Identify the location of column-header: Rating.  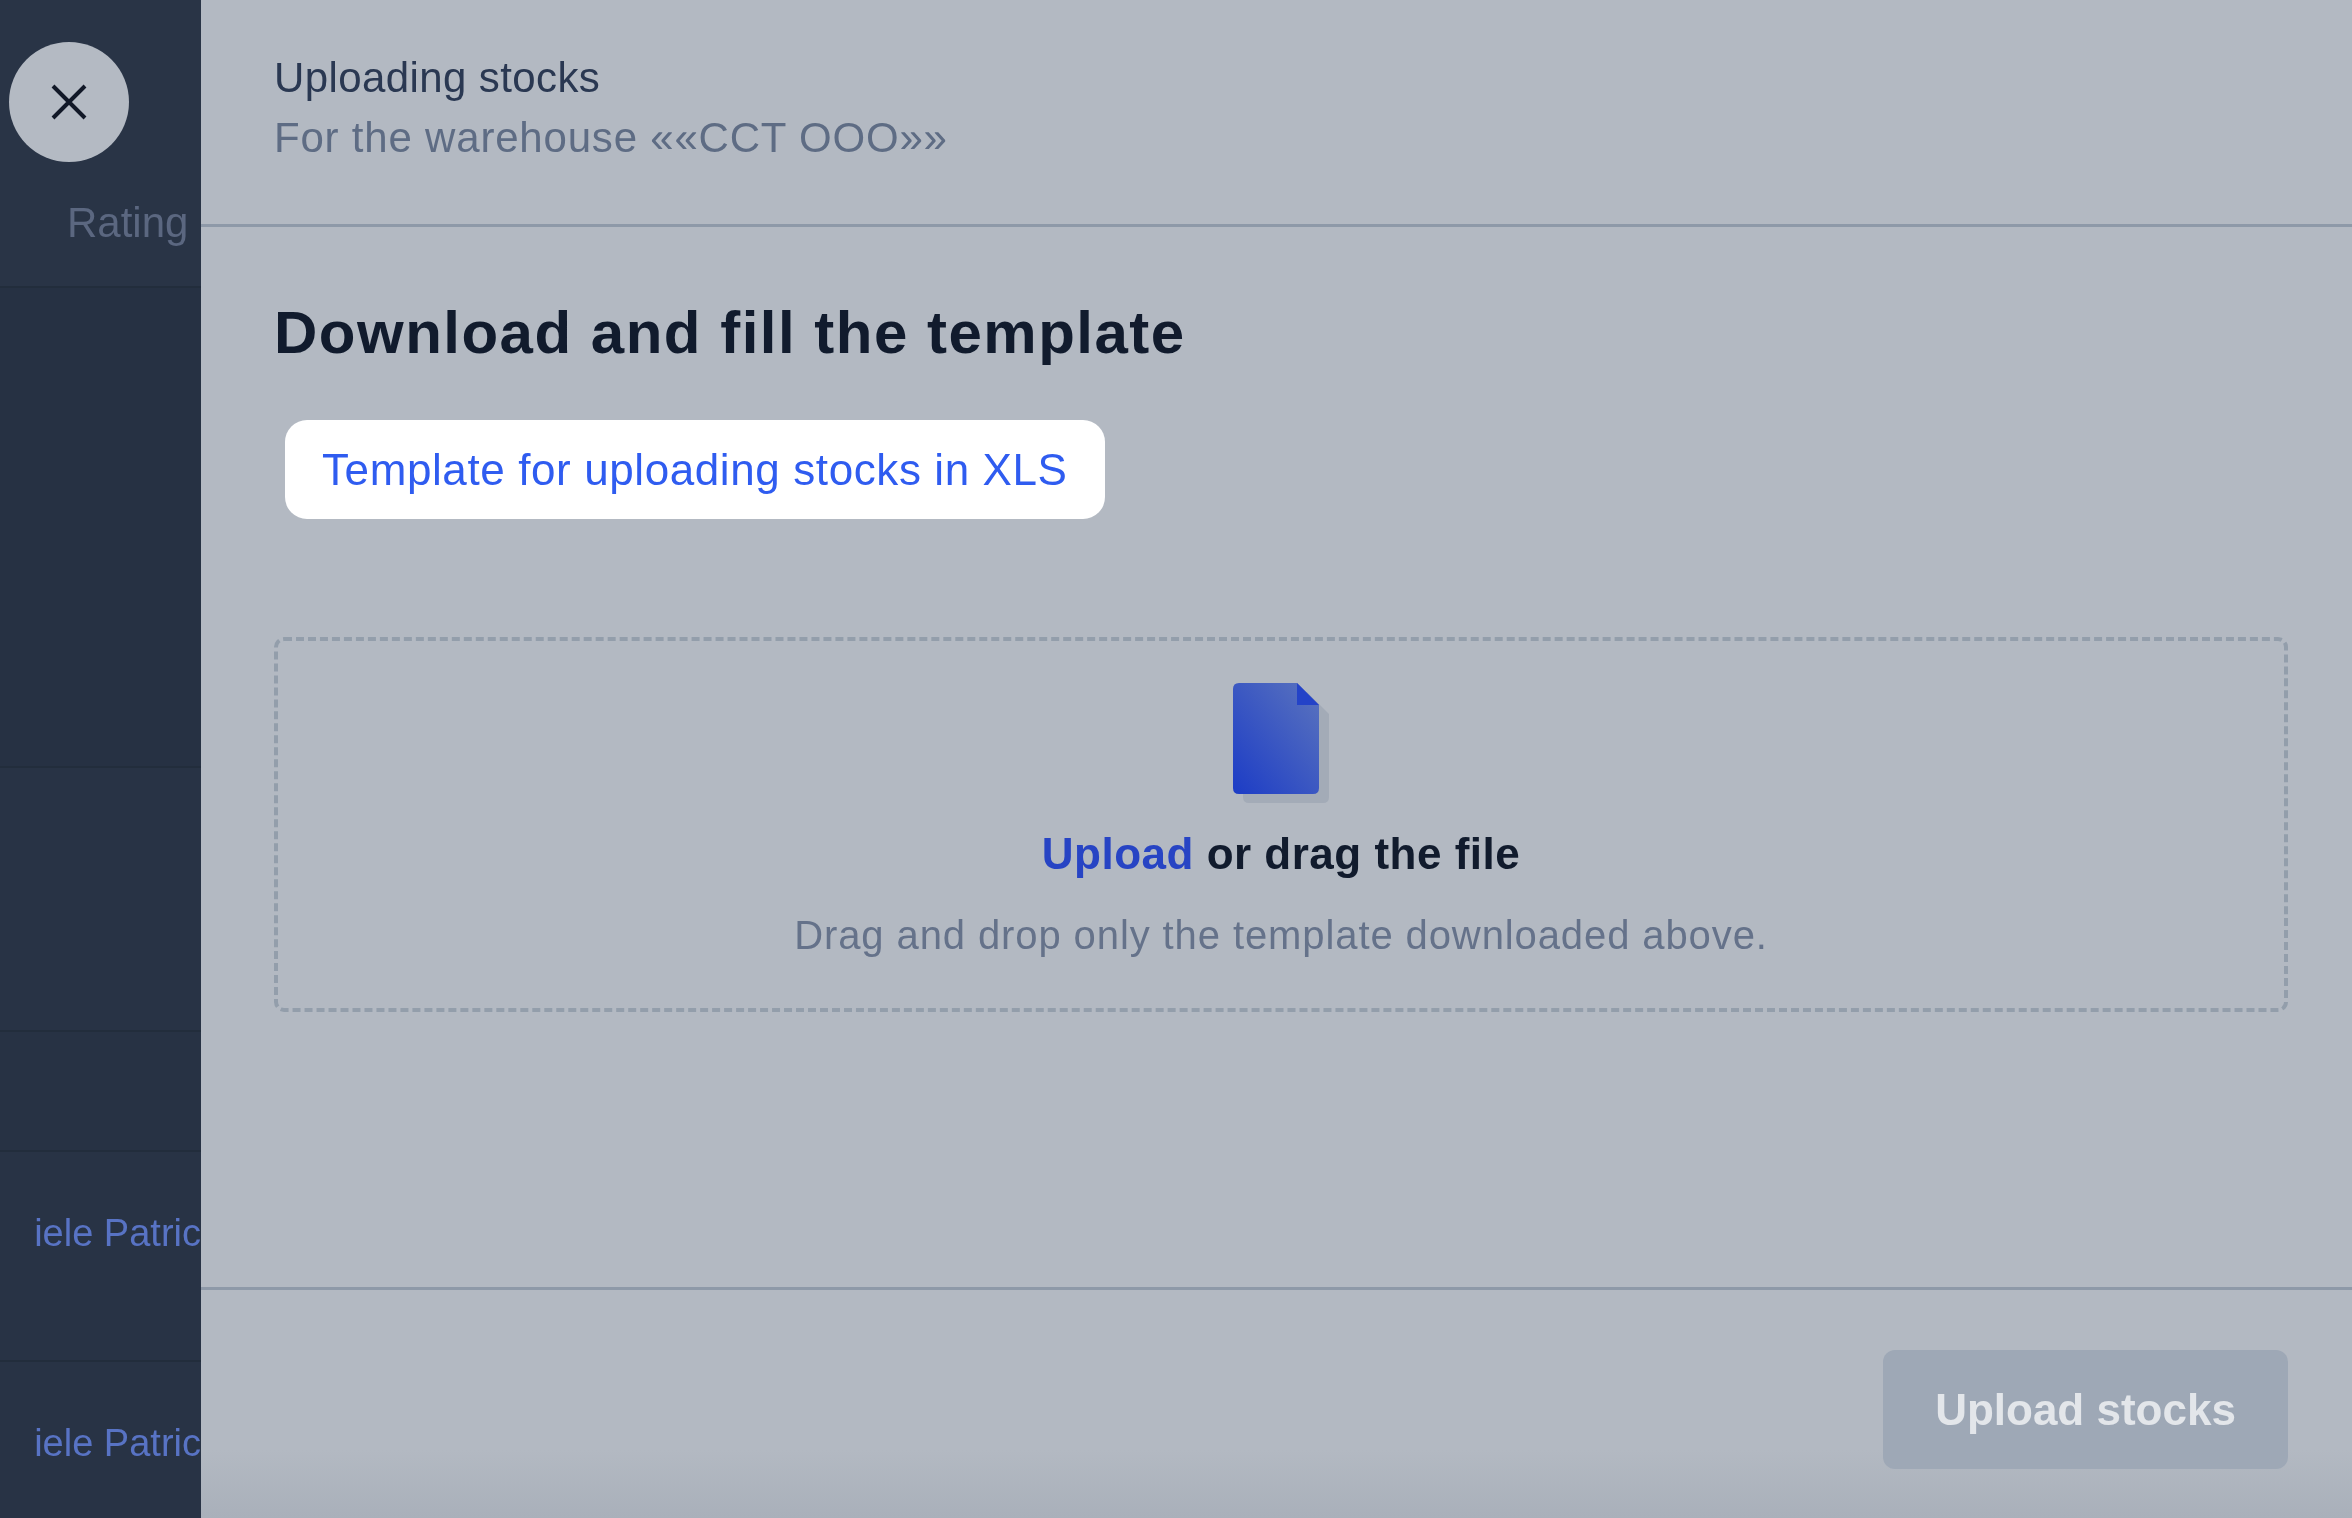
(128, 223).